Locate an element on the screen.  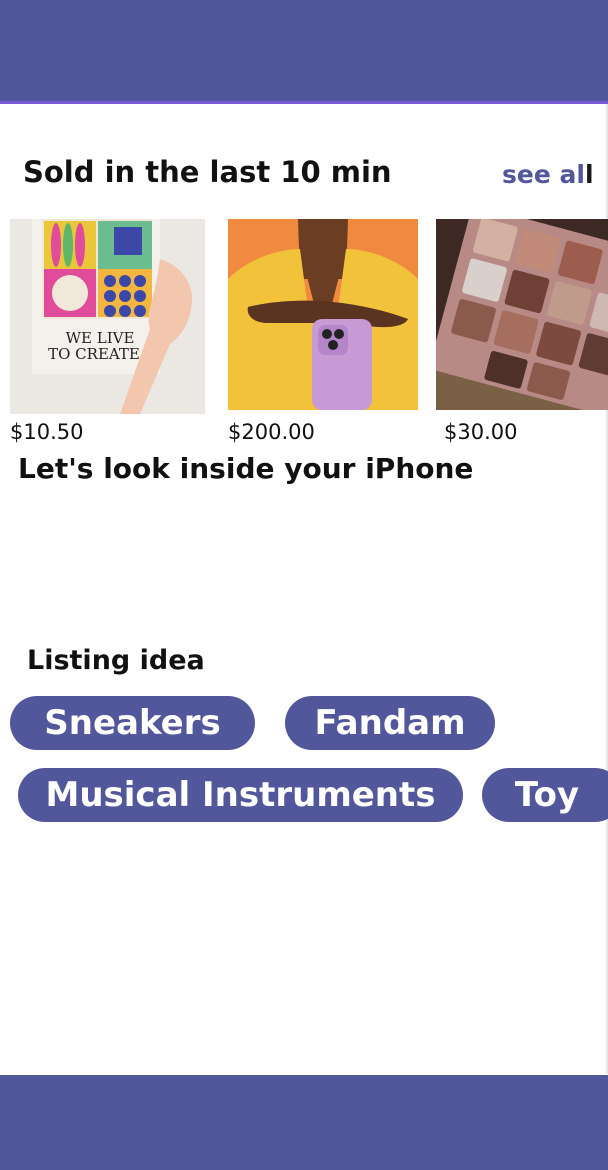
chip-musical-instruments: Musical Instruments is located at coordinates (240, 795).